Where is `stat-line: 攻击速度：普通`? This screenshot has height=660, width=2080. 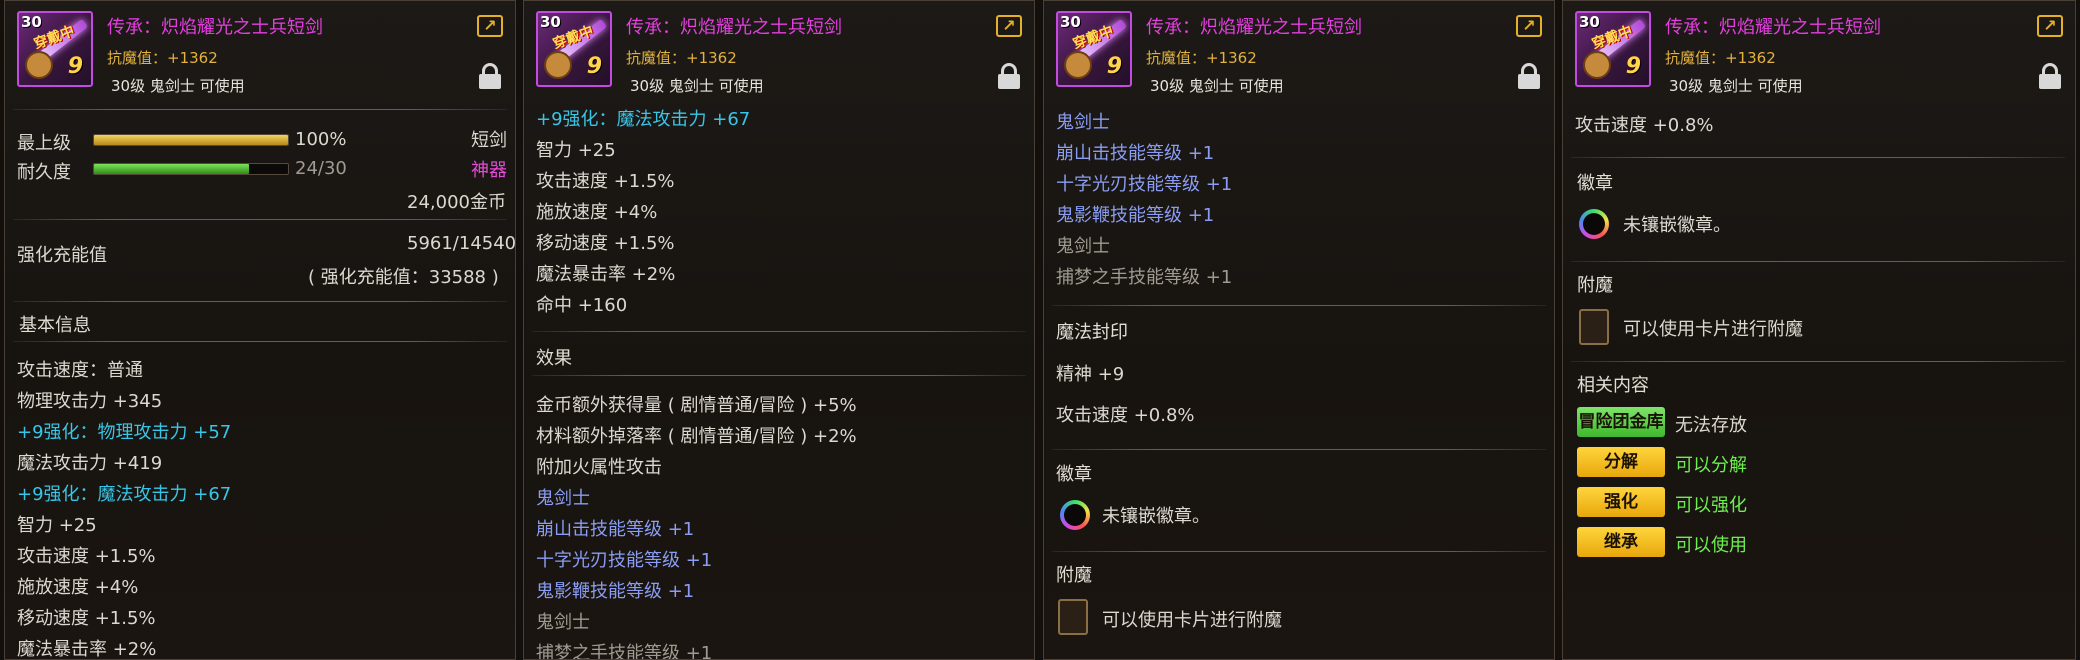 stat-line: 攻击速度：普通 is located at coordinates (80, 370).